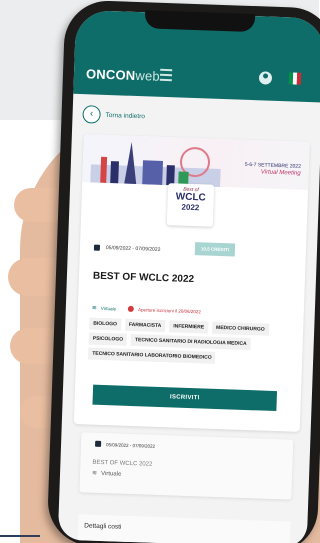 This screenshot has width=320, height=543. What do you see at coordinates (125, 115) in the screenshot?
I see `back-label: Torna indietro` at bounding box center [125, 115].